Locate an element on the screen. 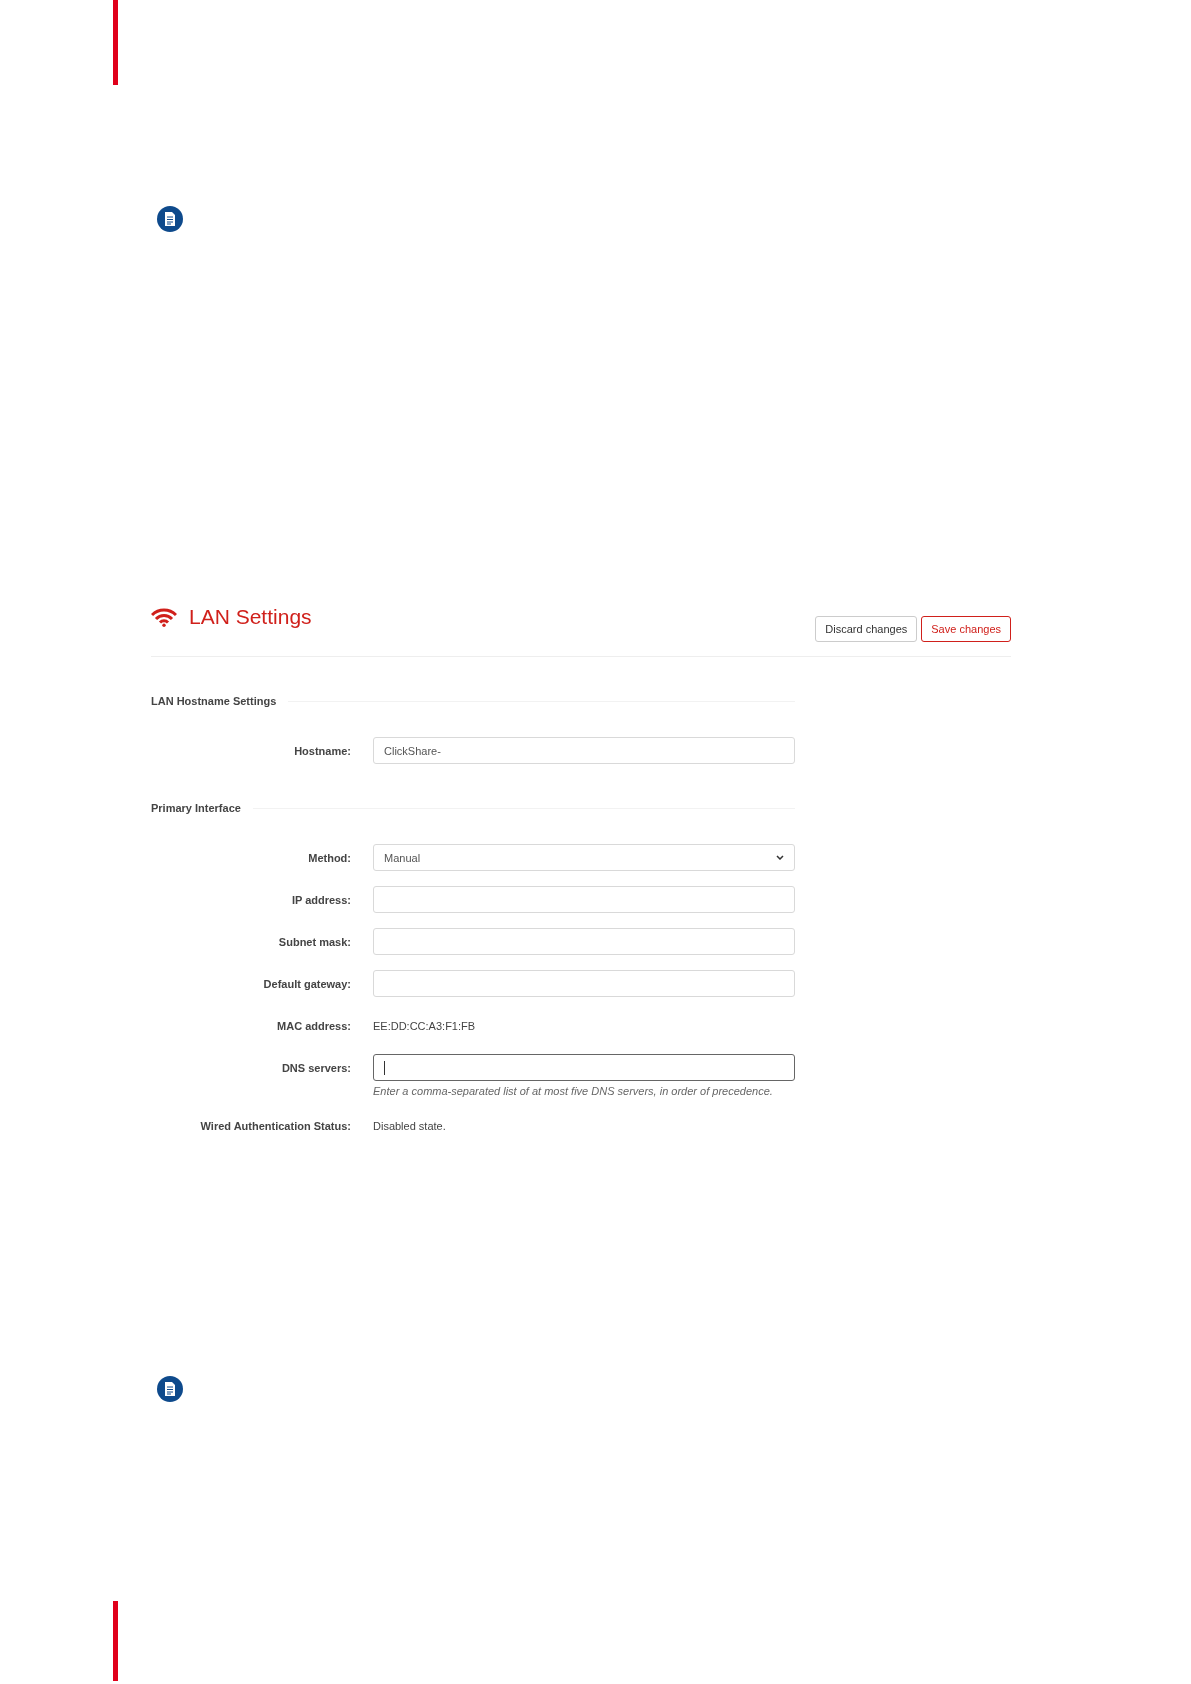 Image resolution: width=1191 pixels, height=1684 pixels. method-dropdown: Manual is located at coordinates (584, 857).